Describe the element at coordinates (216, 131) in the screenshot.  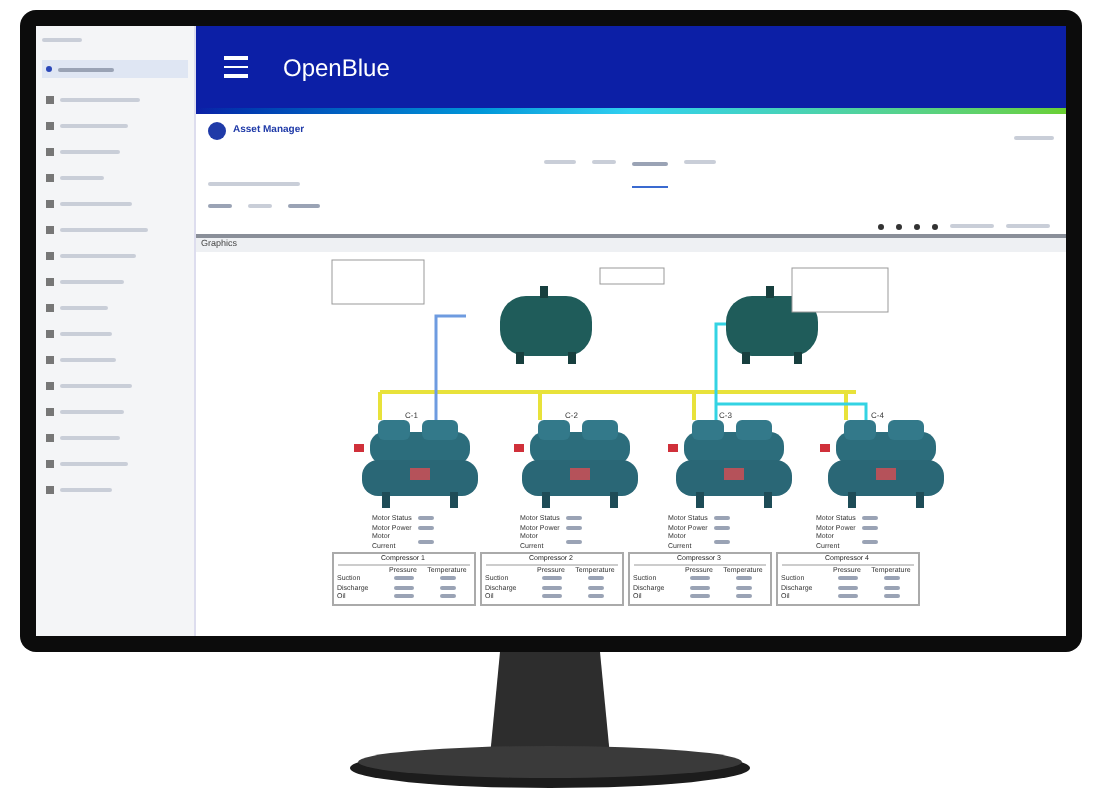
I see `asset-icon` at that location.